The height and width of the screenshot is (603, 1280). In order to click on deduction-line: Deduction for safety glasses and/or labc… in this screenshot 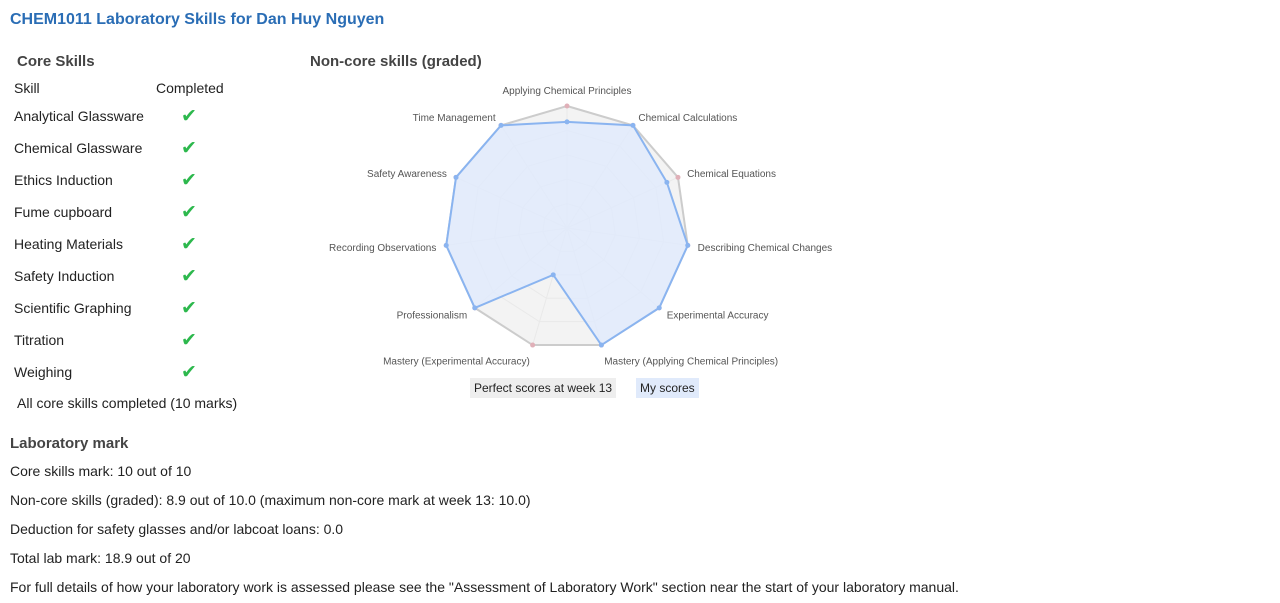, I will do `click(177, 529)`.